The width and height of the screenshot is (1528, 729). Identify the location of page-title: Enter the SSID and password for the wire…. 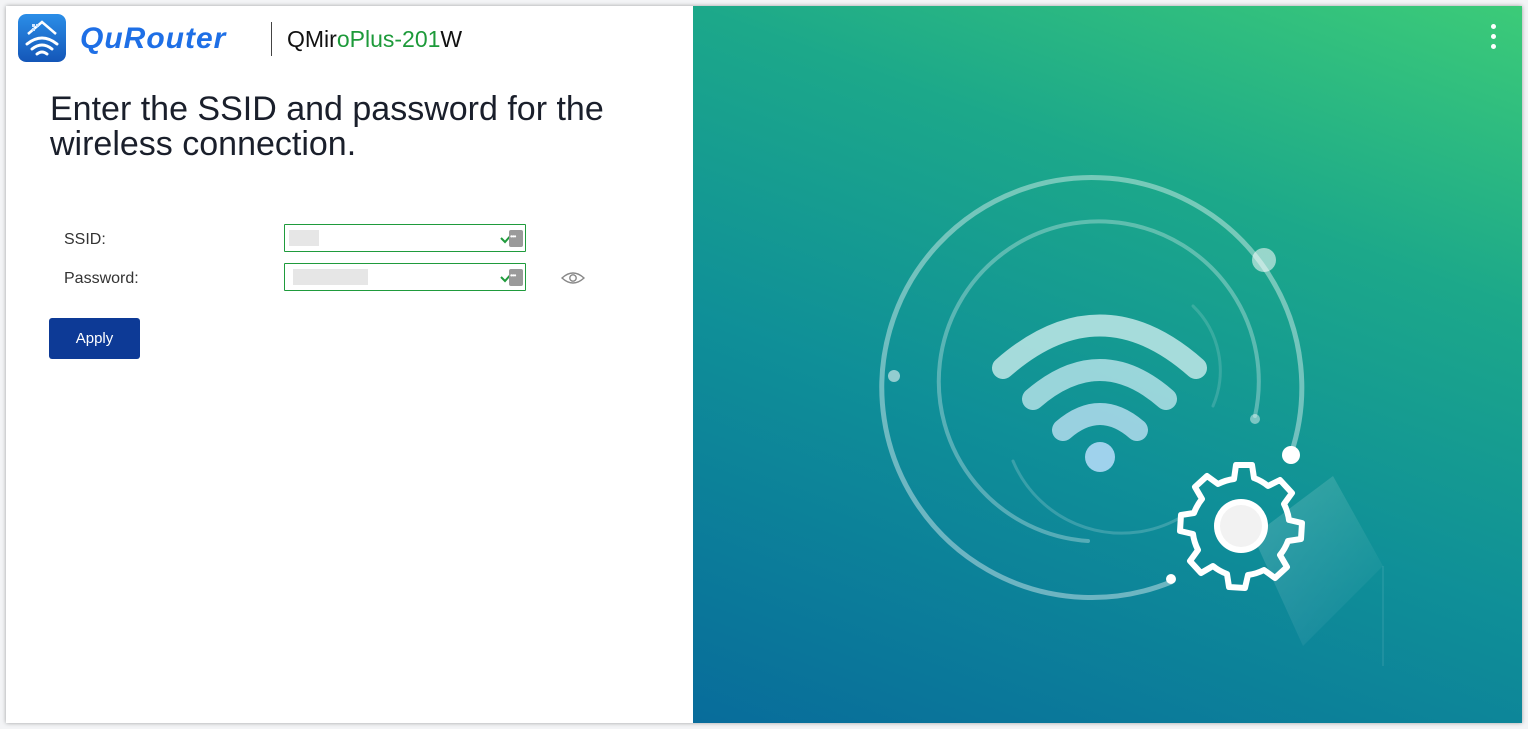
(327, 126).